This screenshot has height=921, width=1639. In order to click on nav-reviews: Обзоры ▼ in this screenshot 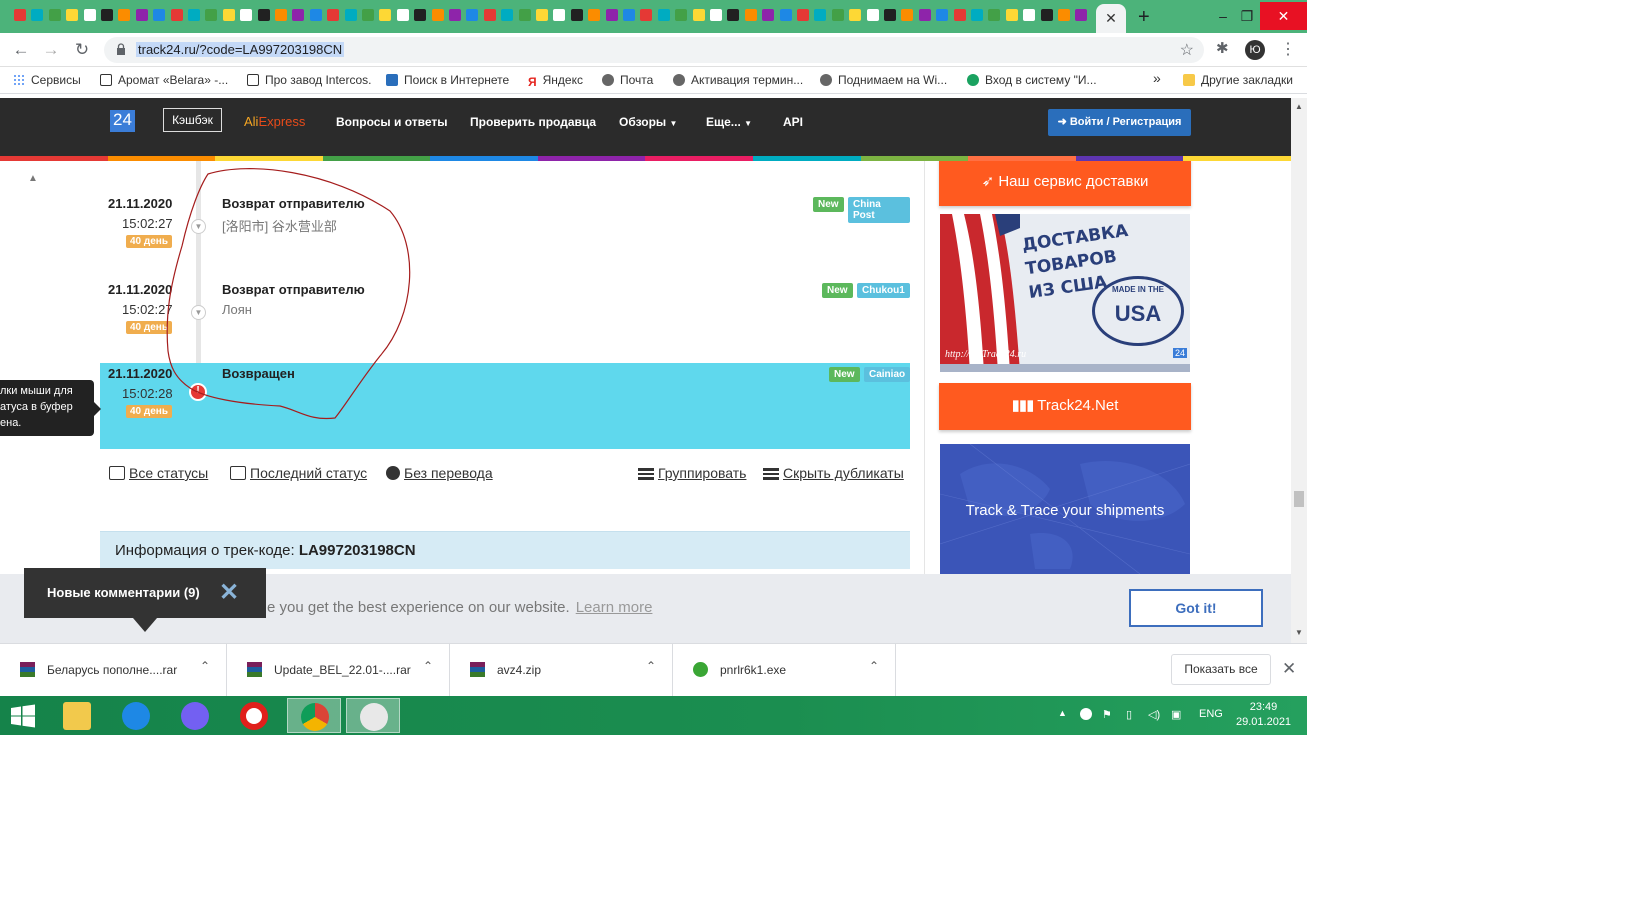, I will do `click(648, 122)`.